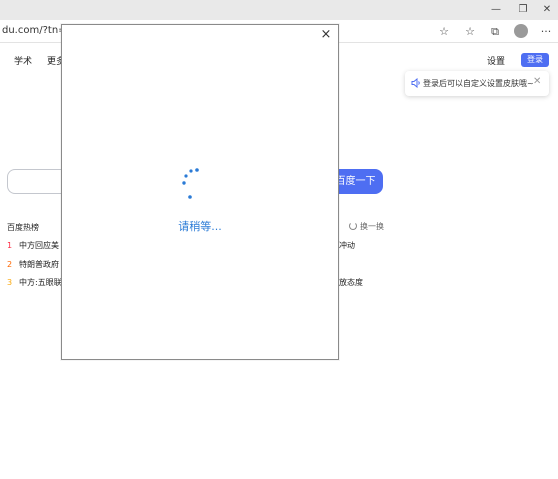  What do you see at coordinates (496, 10) in the screenshot?
I see `minimize-icon: —` at bounding box center [496, 10].